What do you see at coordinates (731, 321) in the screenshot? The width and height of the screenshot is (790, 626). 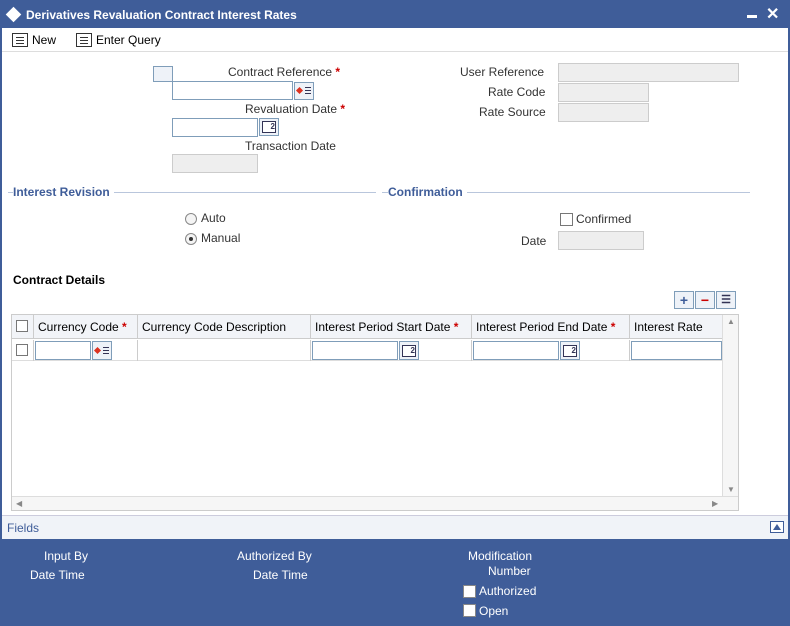 I see `scroll-up-icon: ▲` at bounding box center [731, 321].